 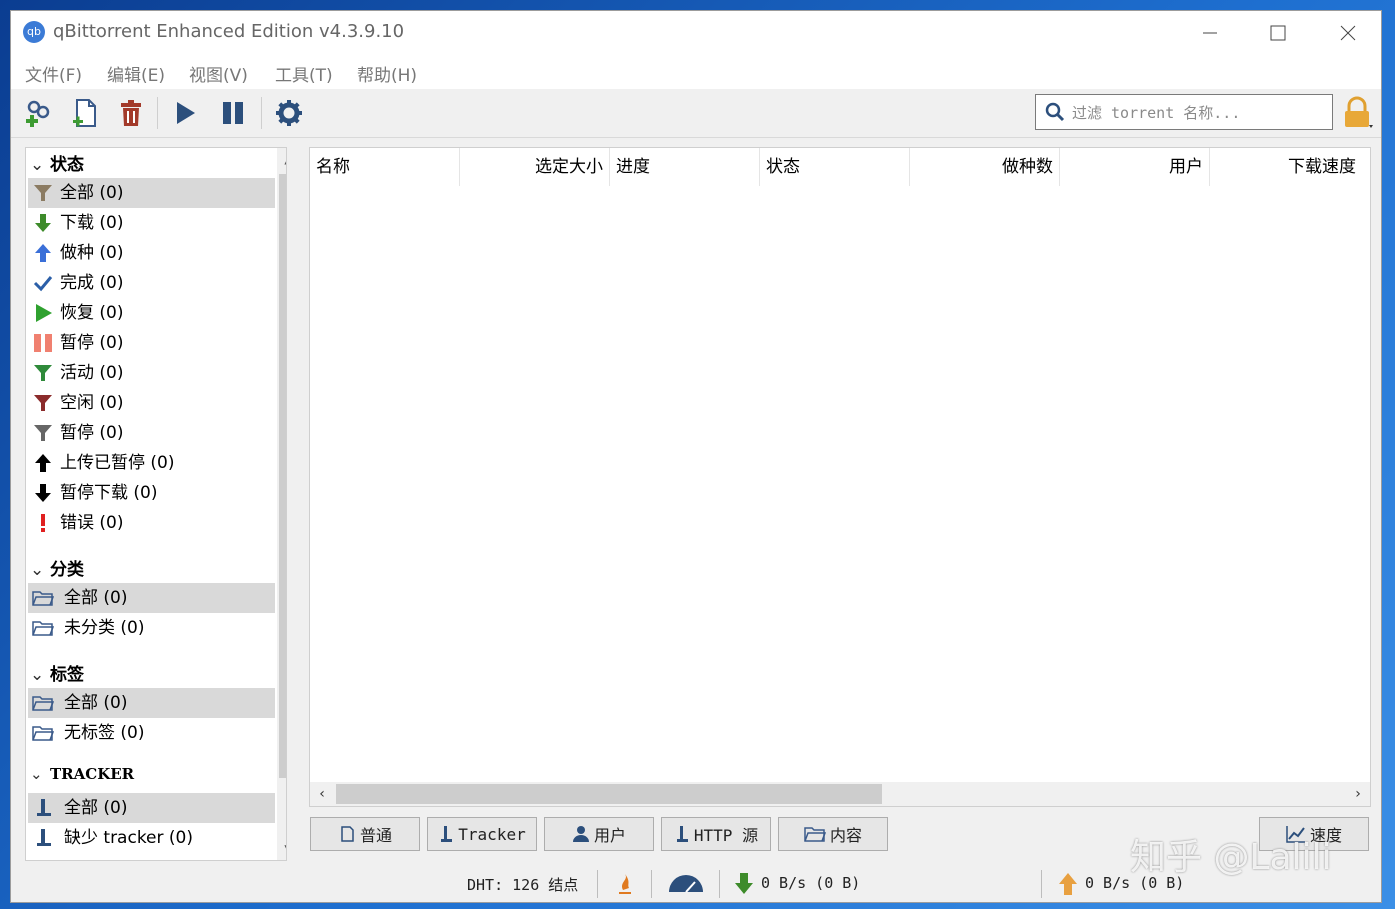 What do you see at coordinates (1357, 113) in the screenshot?
I see `lock-button` at bounding box center [1357, 113].